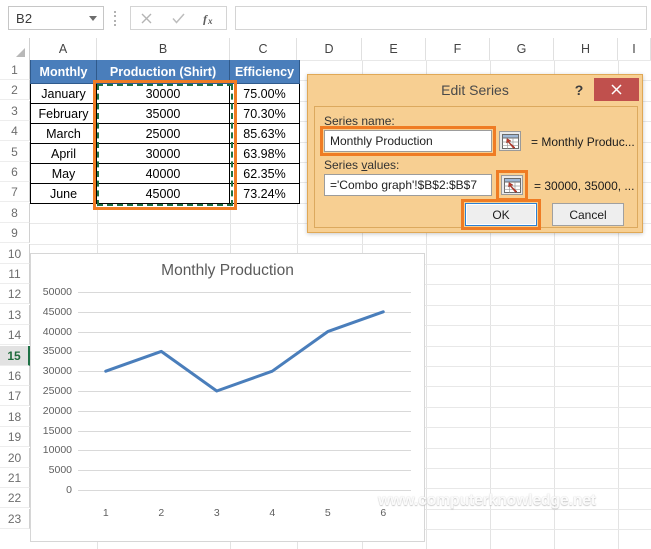 The image size is (651, 549). I want to click on check-icon, so click(179, 18).